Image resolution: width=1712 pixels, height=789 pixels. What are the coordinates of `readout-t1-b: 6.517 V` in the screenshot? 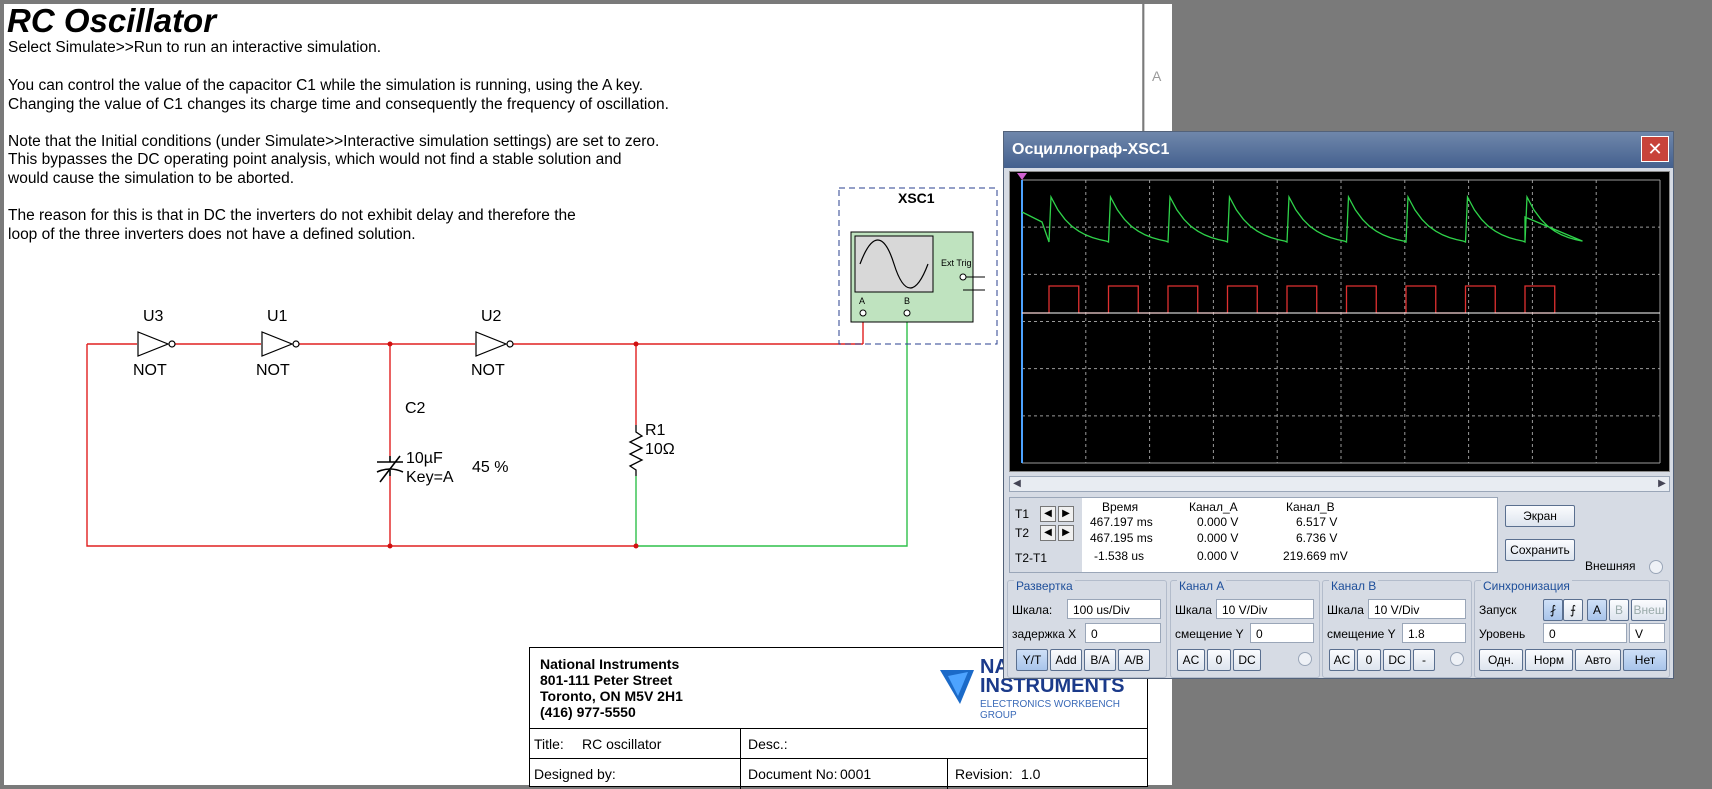 It's located at (1317, 522).